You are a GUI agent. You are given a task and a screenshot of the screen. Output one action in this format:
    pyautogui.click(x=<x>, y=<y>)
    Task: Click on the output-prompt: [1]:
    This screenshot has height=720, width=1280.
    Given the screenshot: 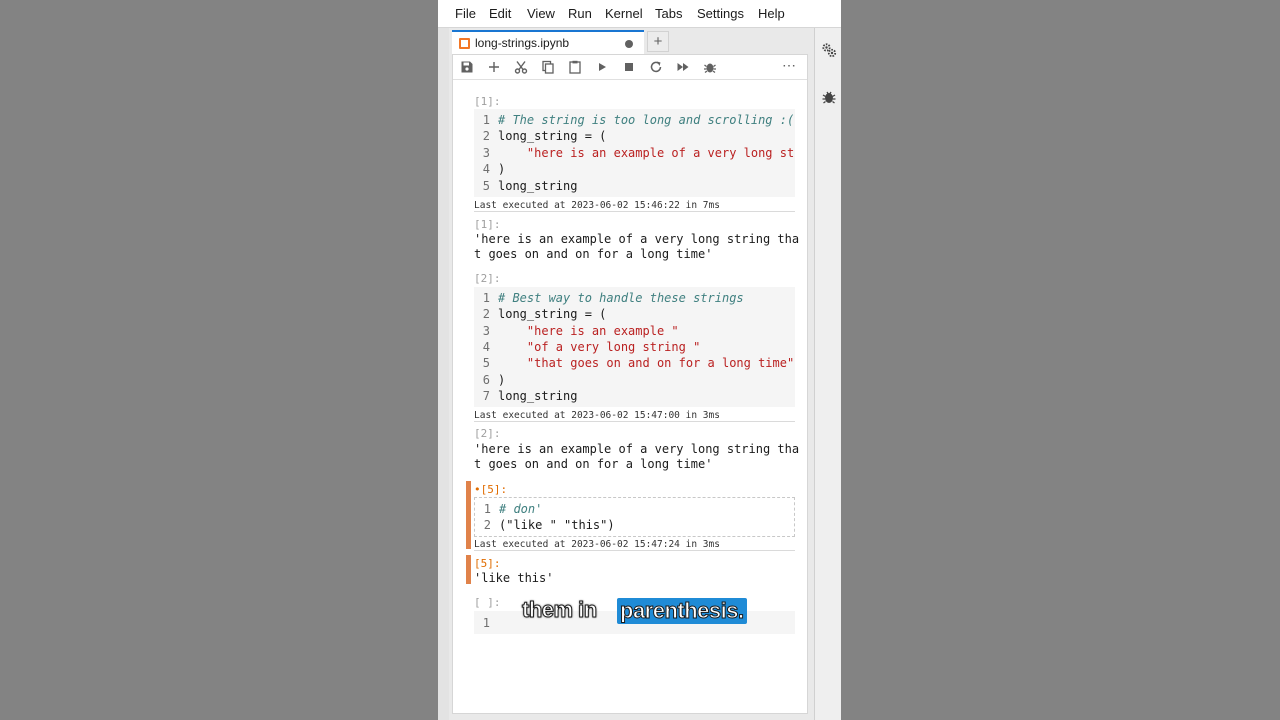 What is the action you would take?
    pyautogui.click(x=487, y=224)
    